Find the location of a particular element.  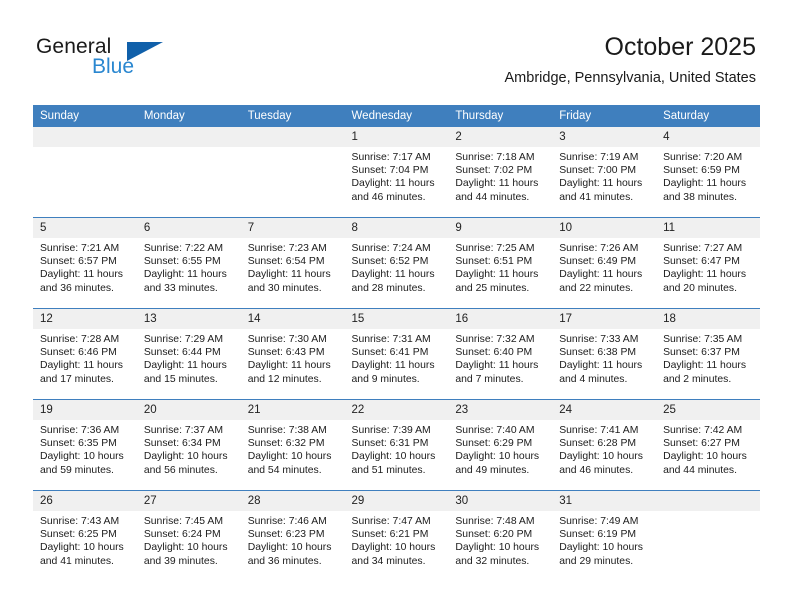

sunset-text: Sunset: 7:04 PM is located at coordinates (390, 171).